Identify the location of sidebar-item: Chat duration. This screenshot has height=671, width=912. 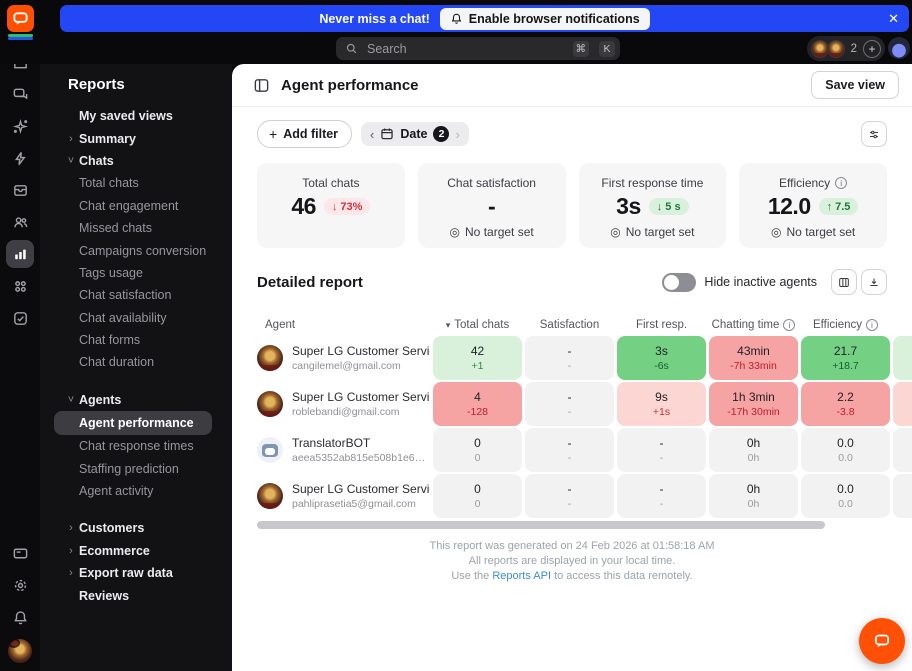
(136, 362).